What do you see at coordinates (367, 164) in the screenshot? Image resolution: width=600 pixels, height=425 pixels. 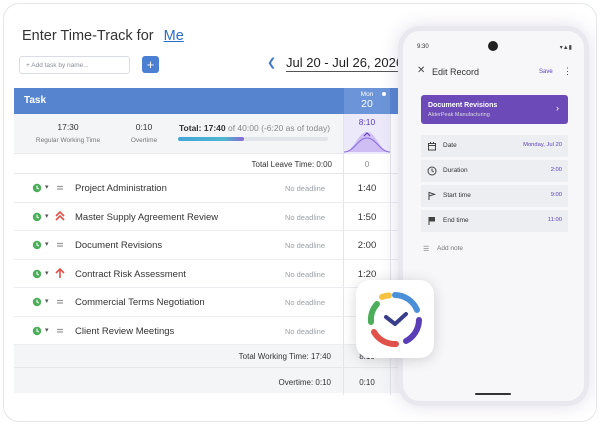 I see `leave-value: 0` at bounding box center [367, 164].